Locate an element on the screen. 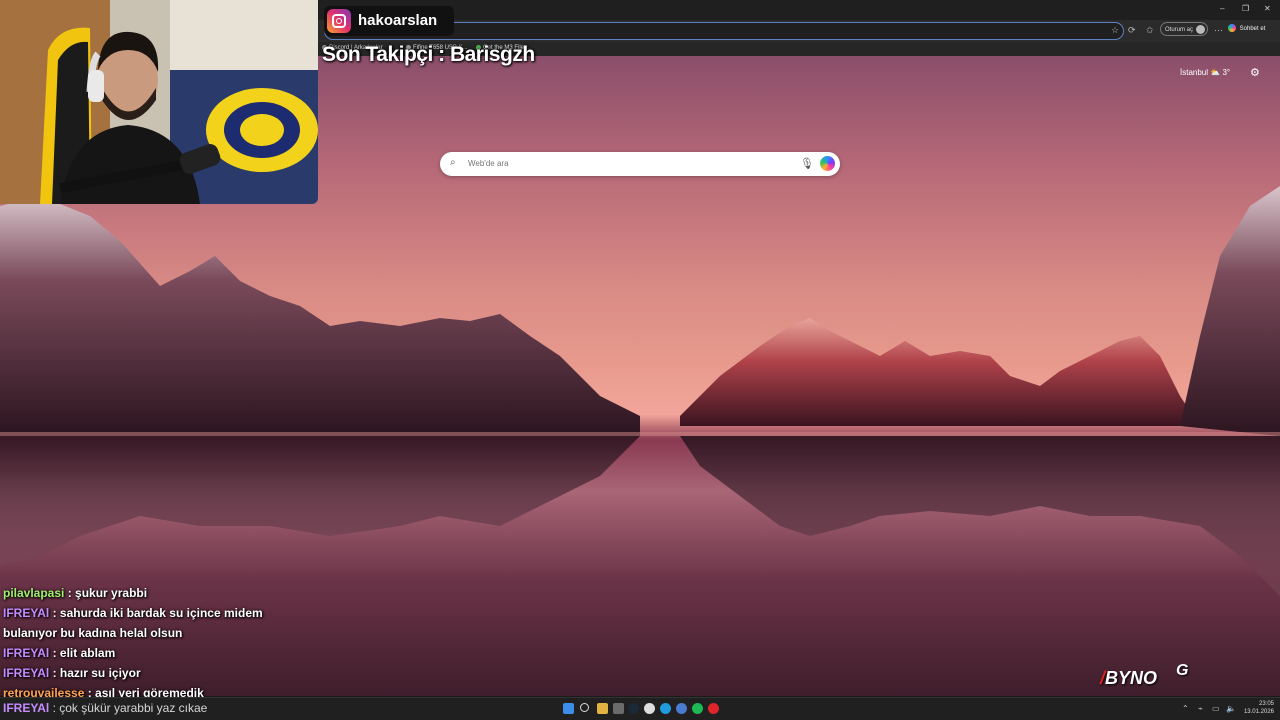 The height and width of the screenshot is (720, 1280). copilot-chat-button: Sohbet et is located at coordinates (1251, 29).